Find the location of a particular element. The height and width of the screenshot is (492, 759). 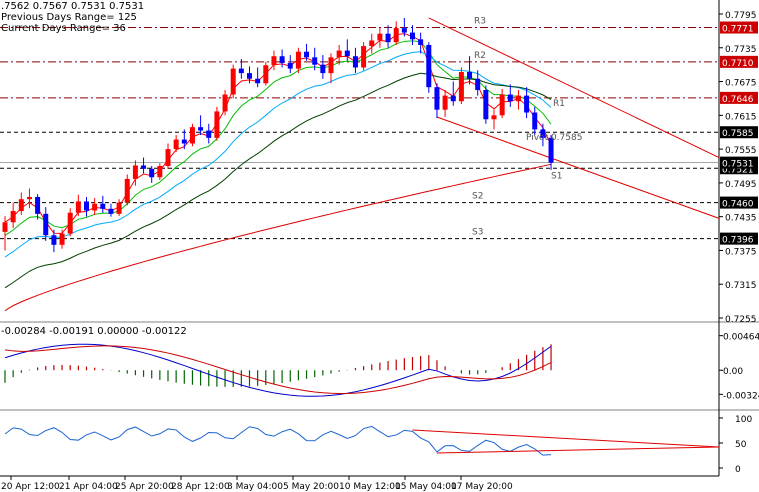

time-tick-label: 20 Apr 12:00 is located at coordinates (30, 487).